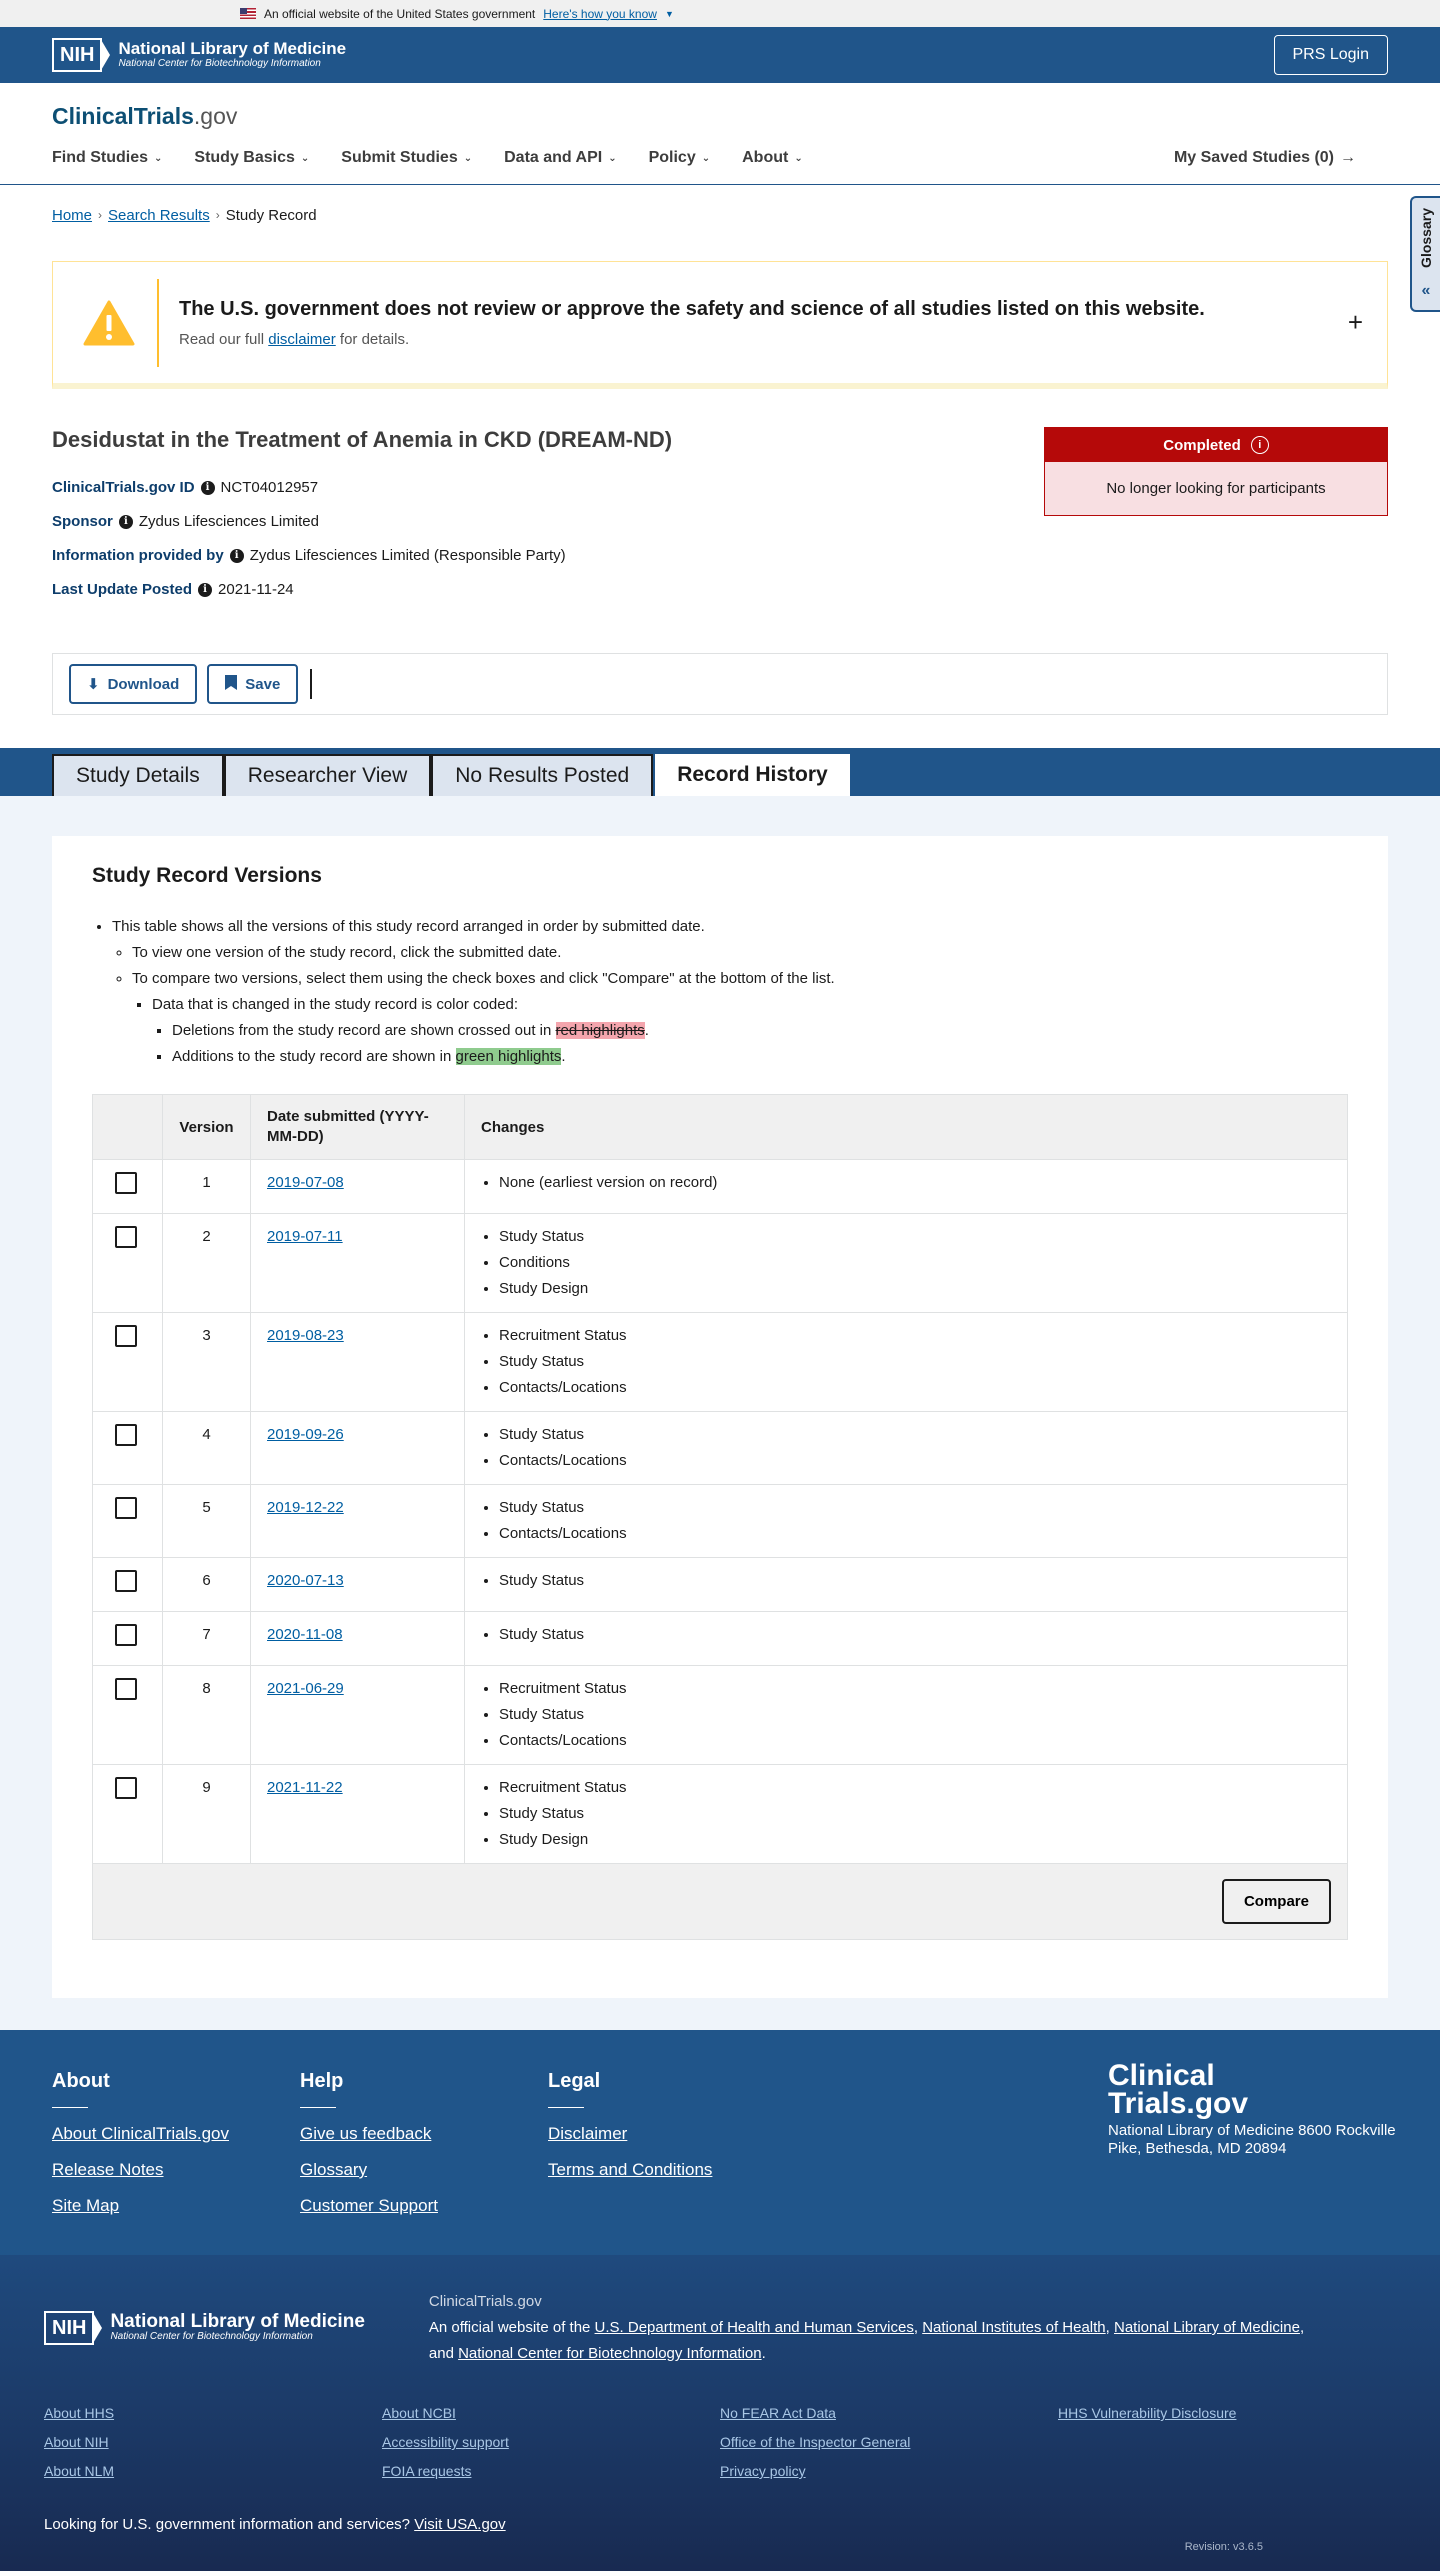 This screenshot has height=2571, width=1440. Describe the element at coordinates (107, 158) in the screenshot. I see `nav-find-studies: Find Studies ⌄` at that location.